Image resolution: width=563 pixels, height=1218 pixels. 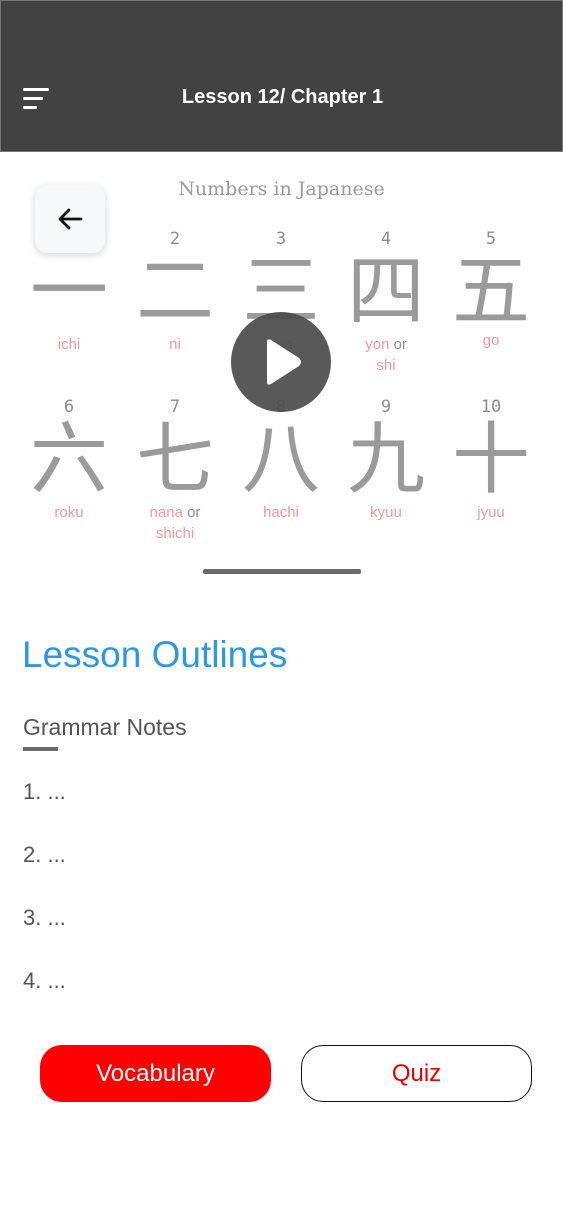 I want to click on reading-label: jyuu, so click(x=491, y=512).